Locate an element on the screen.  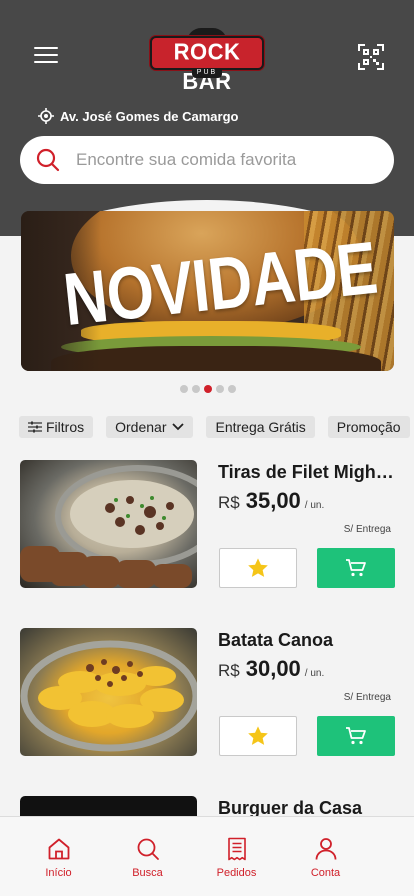
brand-name: ROCK BAR is located at coordinates (207, 66).